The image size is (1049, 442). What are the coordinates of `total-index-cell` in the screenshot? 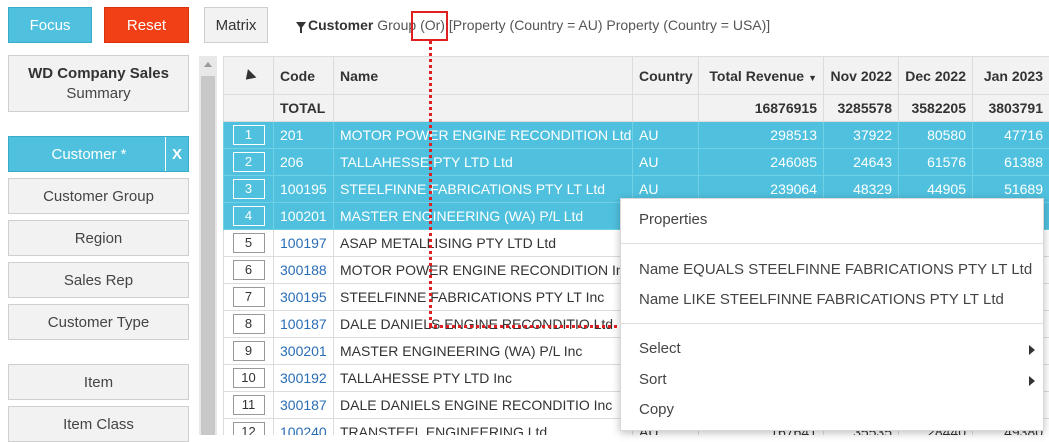 It's located at (249, 108).